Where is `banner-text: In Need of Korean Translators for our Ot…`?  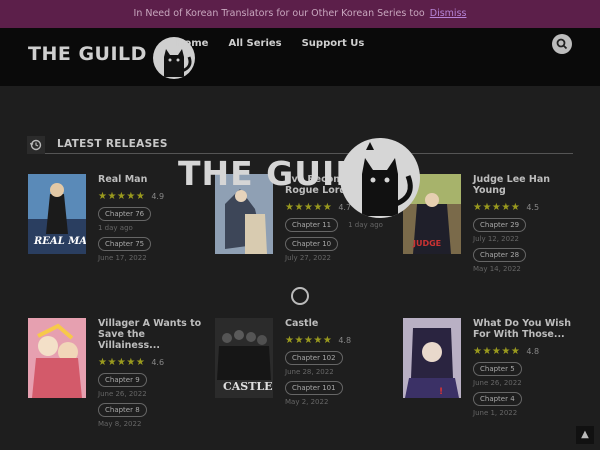 banner-text: In Need of Korean Translators for our Ot… is located at coordinates (279, 13).